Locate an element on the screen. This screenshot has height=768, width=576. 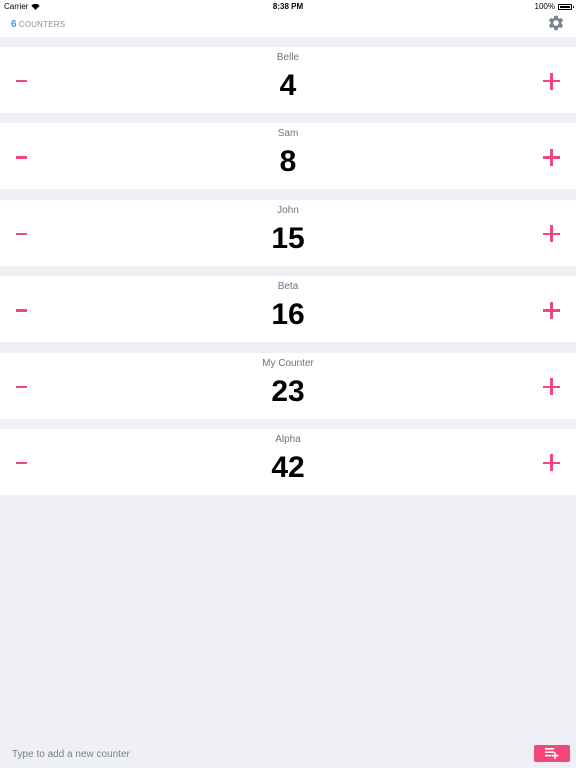
counter-row: Sam 8 is located at coordinates (288, 156).